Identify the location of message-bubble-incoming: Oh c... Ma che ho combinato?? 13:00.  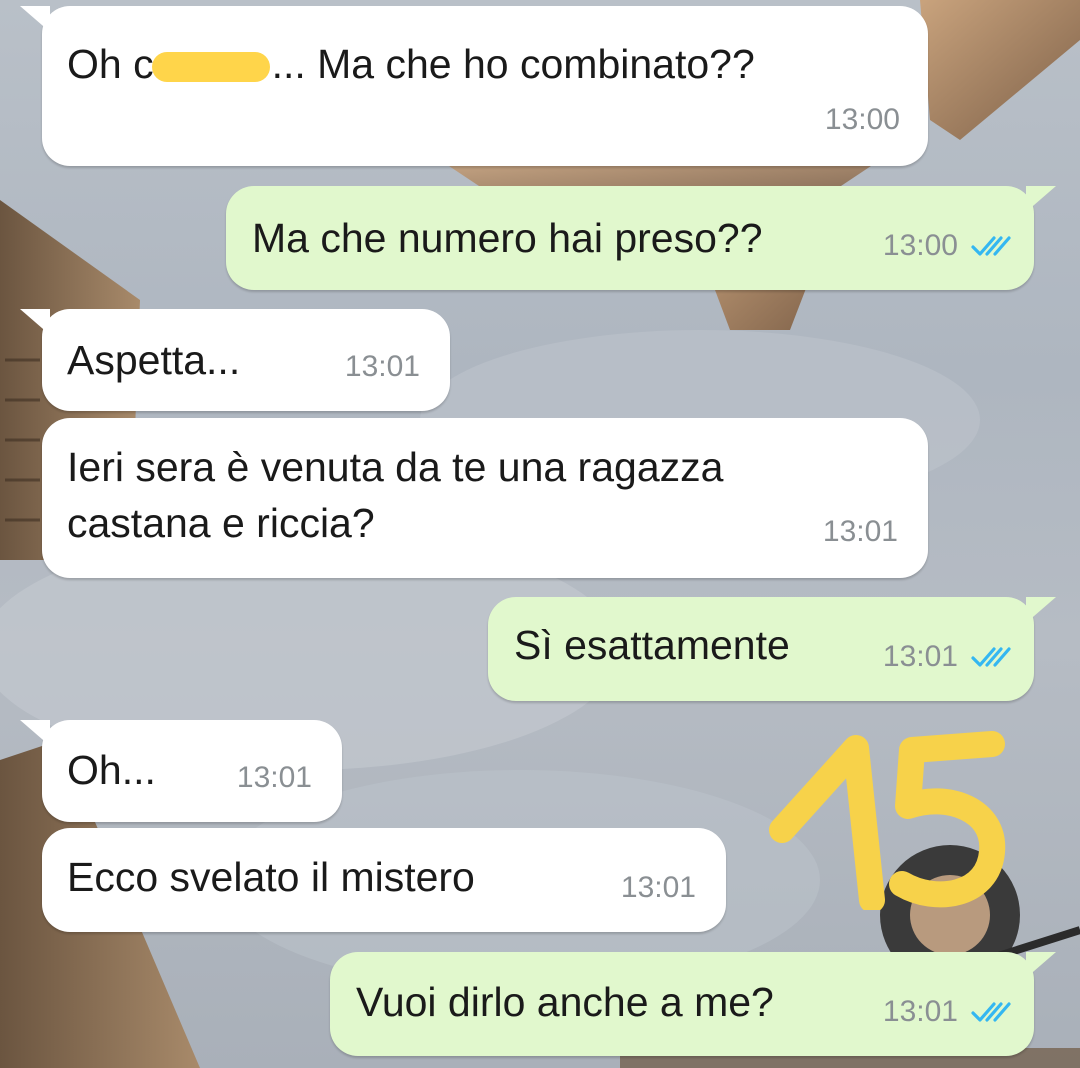
(474, 86).